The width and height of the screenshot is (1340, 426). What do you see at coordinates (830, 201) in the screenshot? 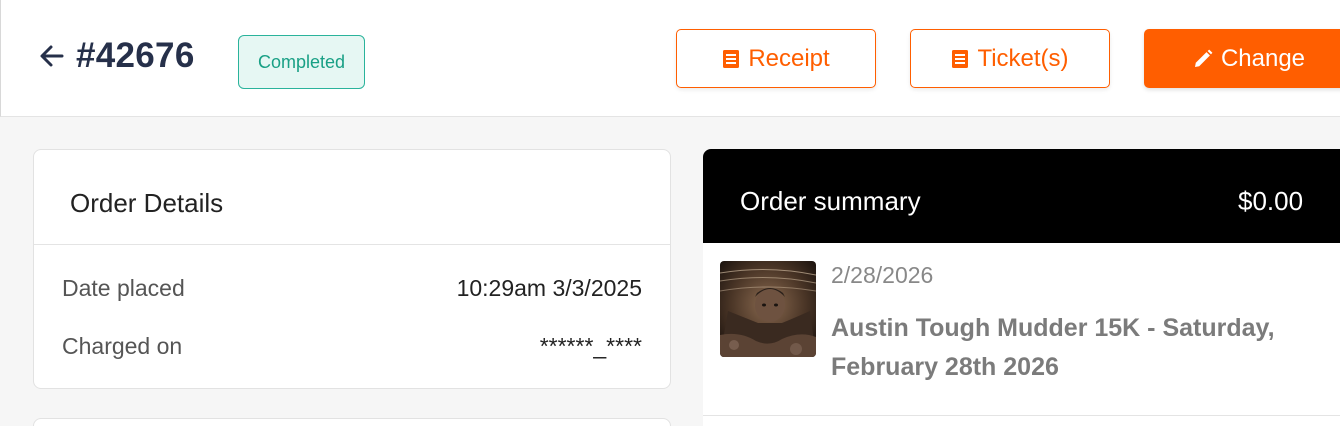
I see `order-summary-title: Order summary` at bounding box center [830, 201].